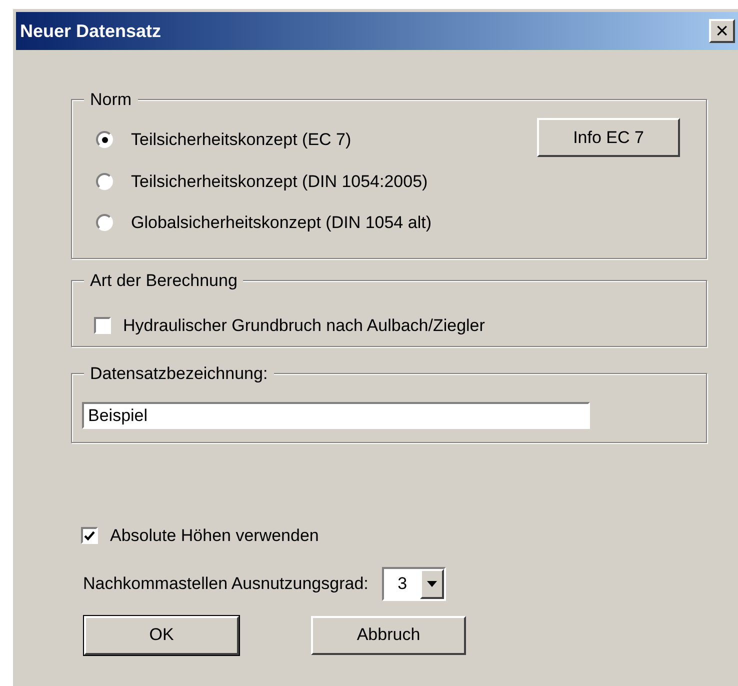 The width and height of the screenshot is (738, 686). Describe the element at coordinates (414, 583) in the screenshot. I see `decimals-dropdown: 3` at that location.